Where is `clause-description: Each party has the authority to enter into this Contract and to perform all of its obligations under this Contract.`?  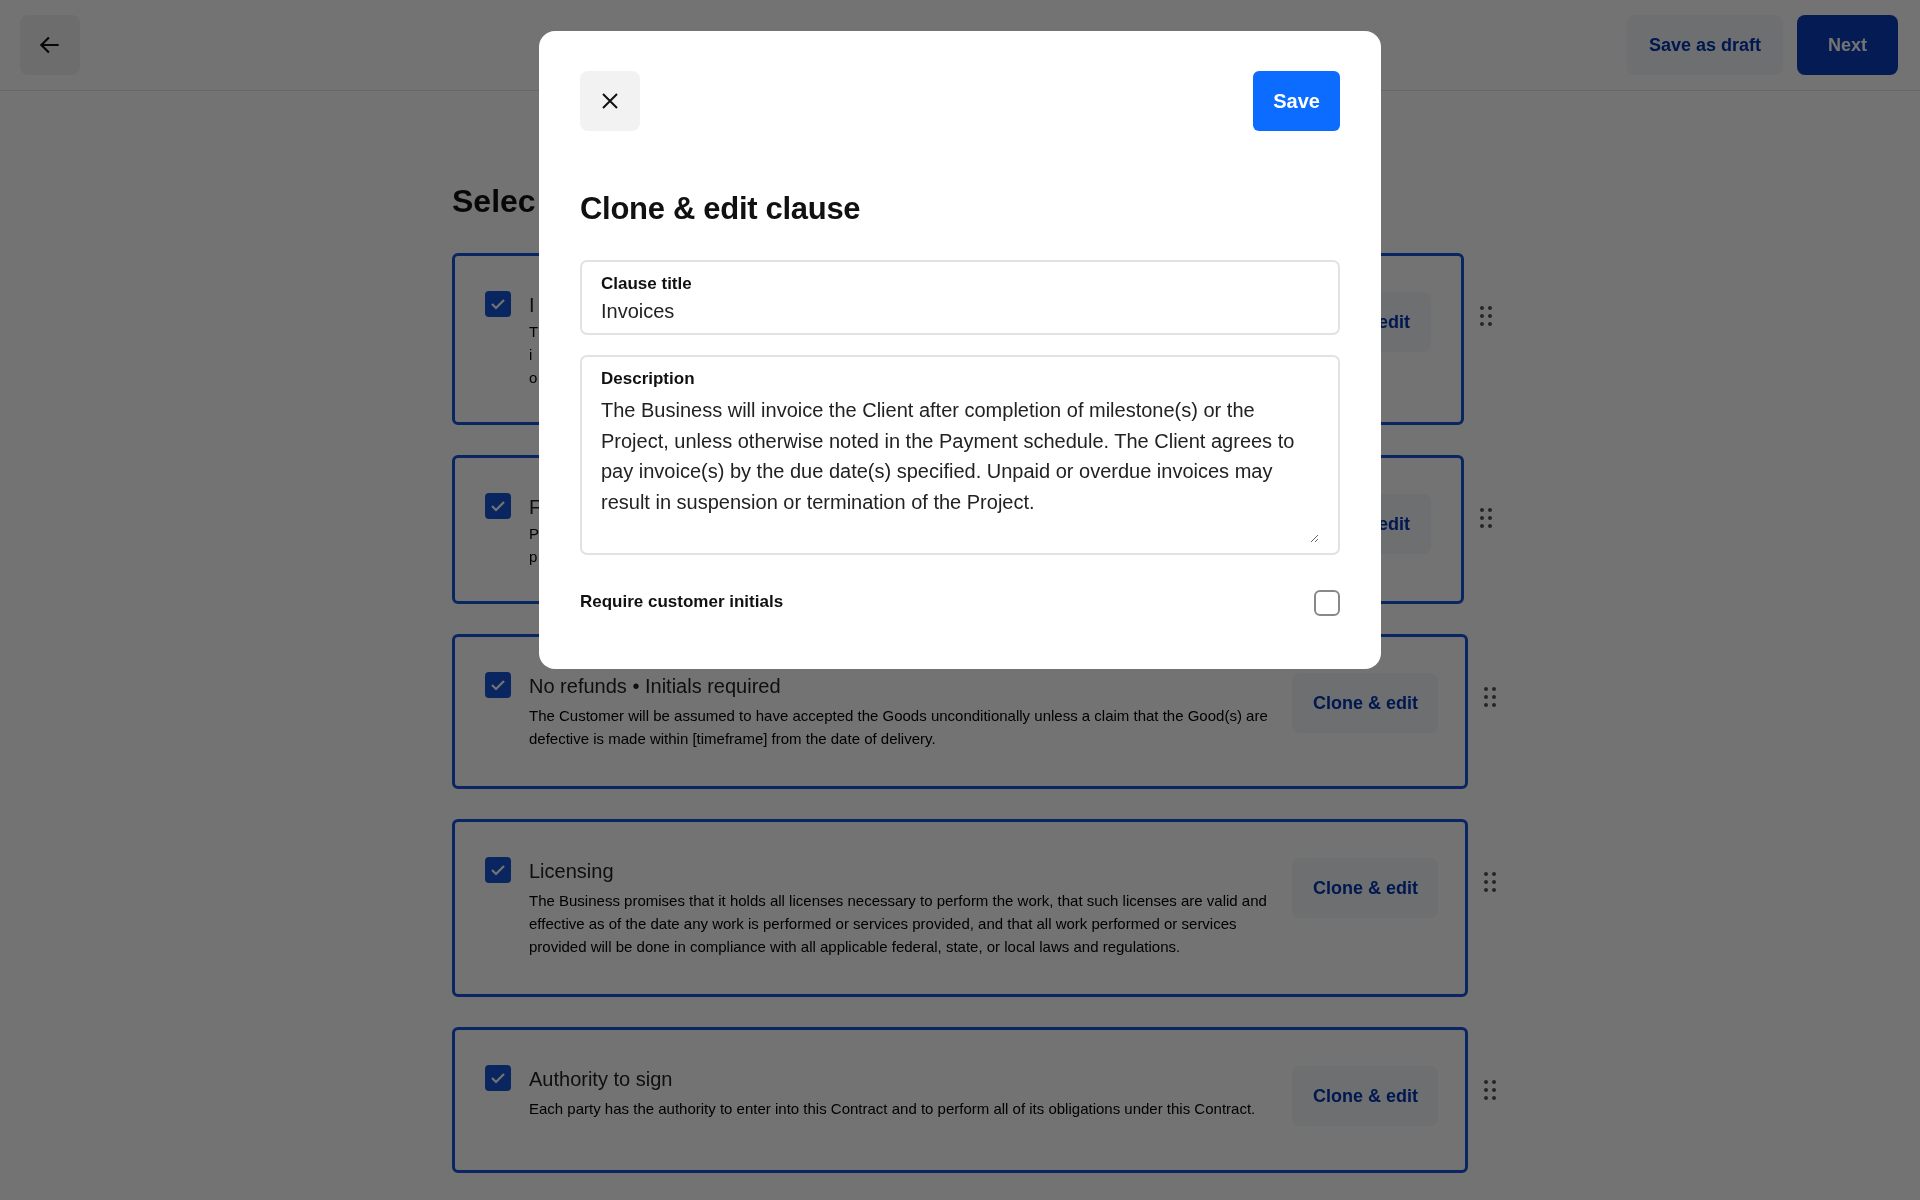 clause-description: Each party has the authority to enter into this Contract and to perform all of its obligations under this Contract. is located at coordinates (893, 1109).